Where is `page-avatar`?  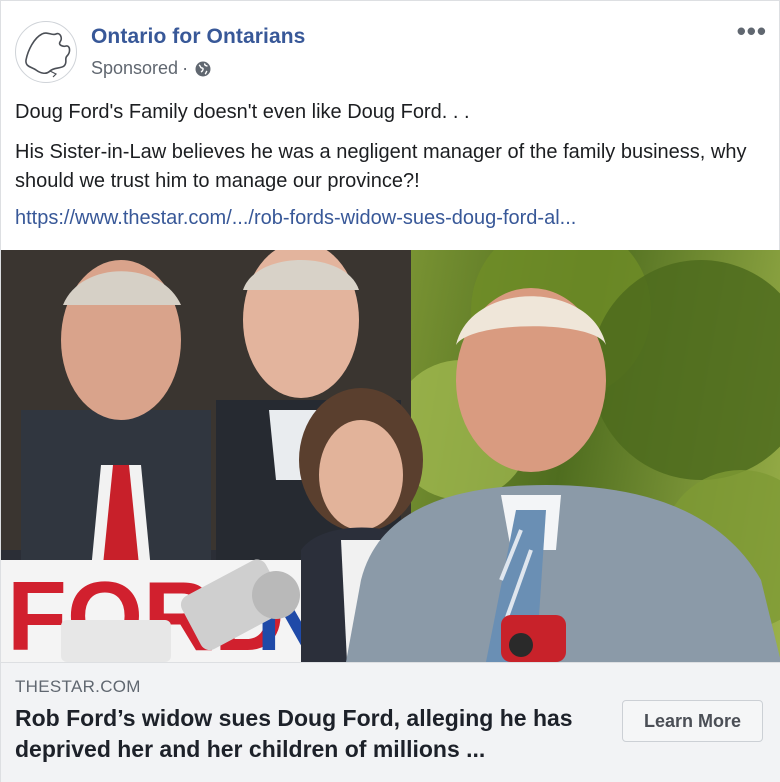
page-avatar is located at coordinates (46, 52).